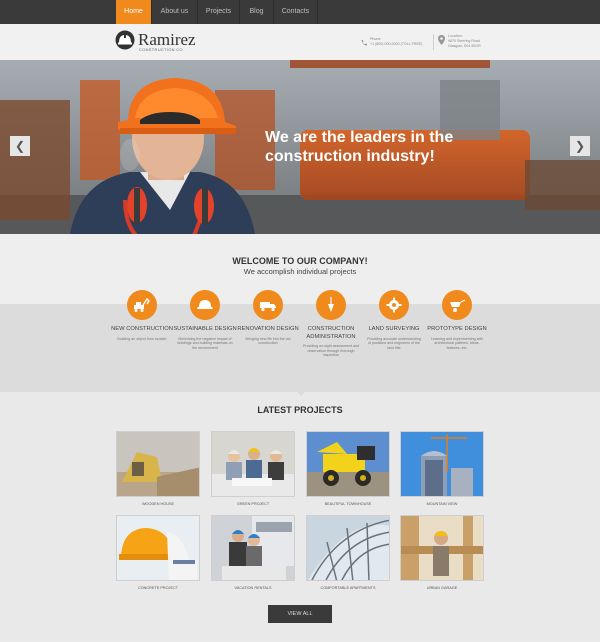 The width and height of the screenshot is (600, 642). Describe the element at coordinates (442, 464) in the screenshot. I see `project-thumb-mountain-view` at that location.